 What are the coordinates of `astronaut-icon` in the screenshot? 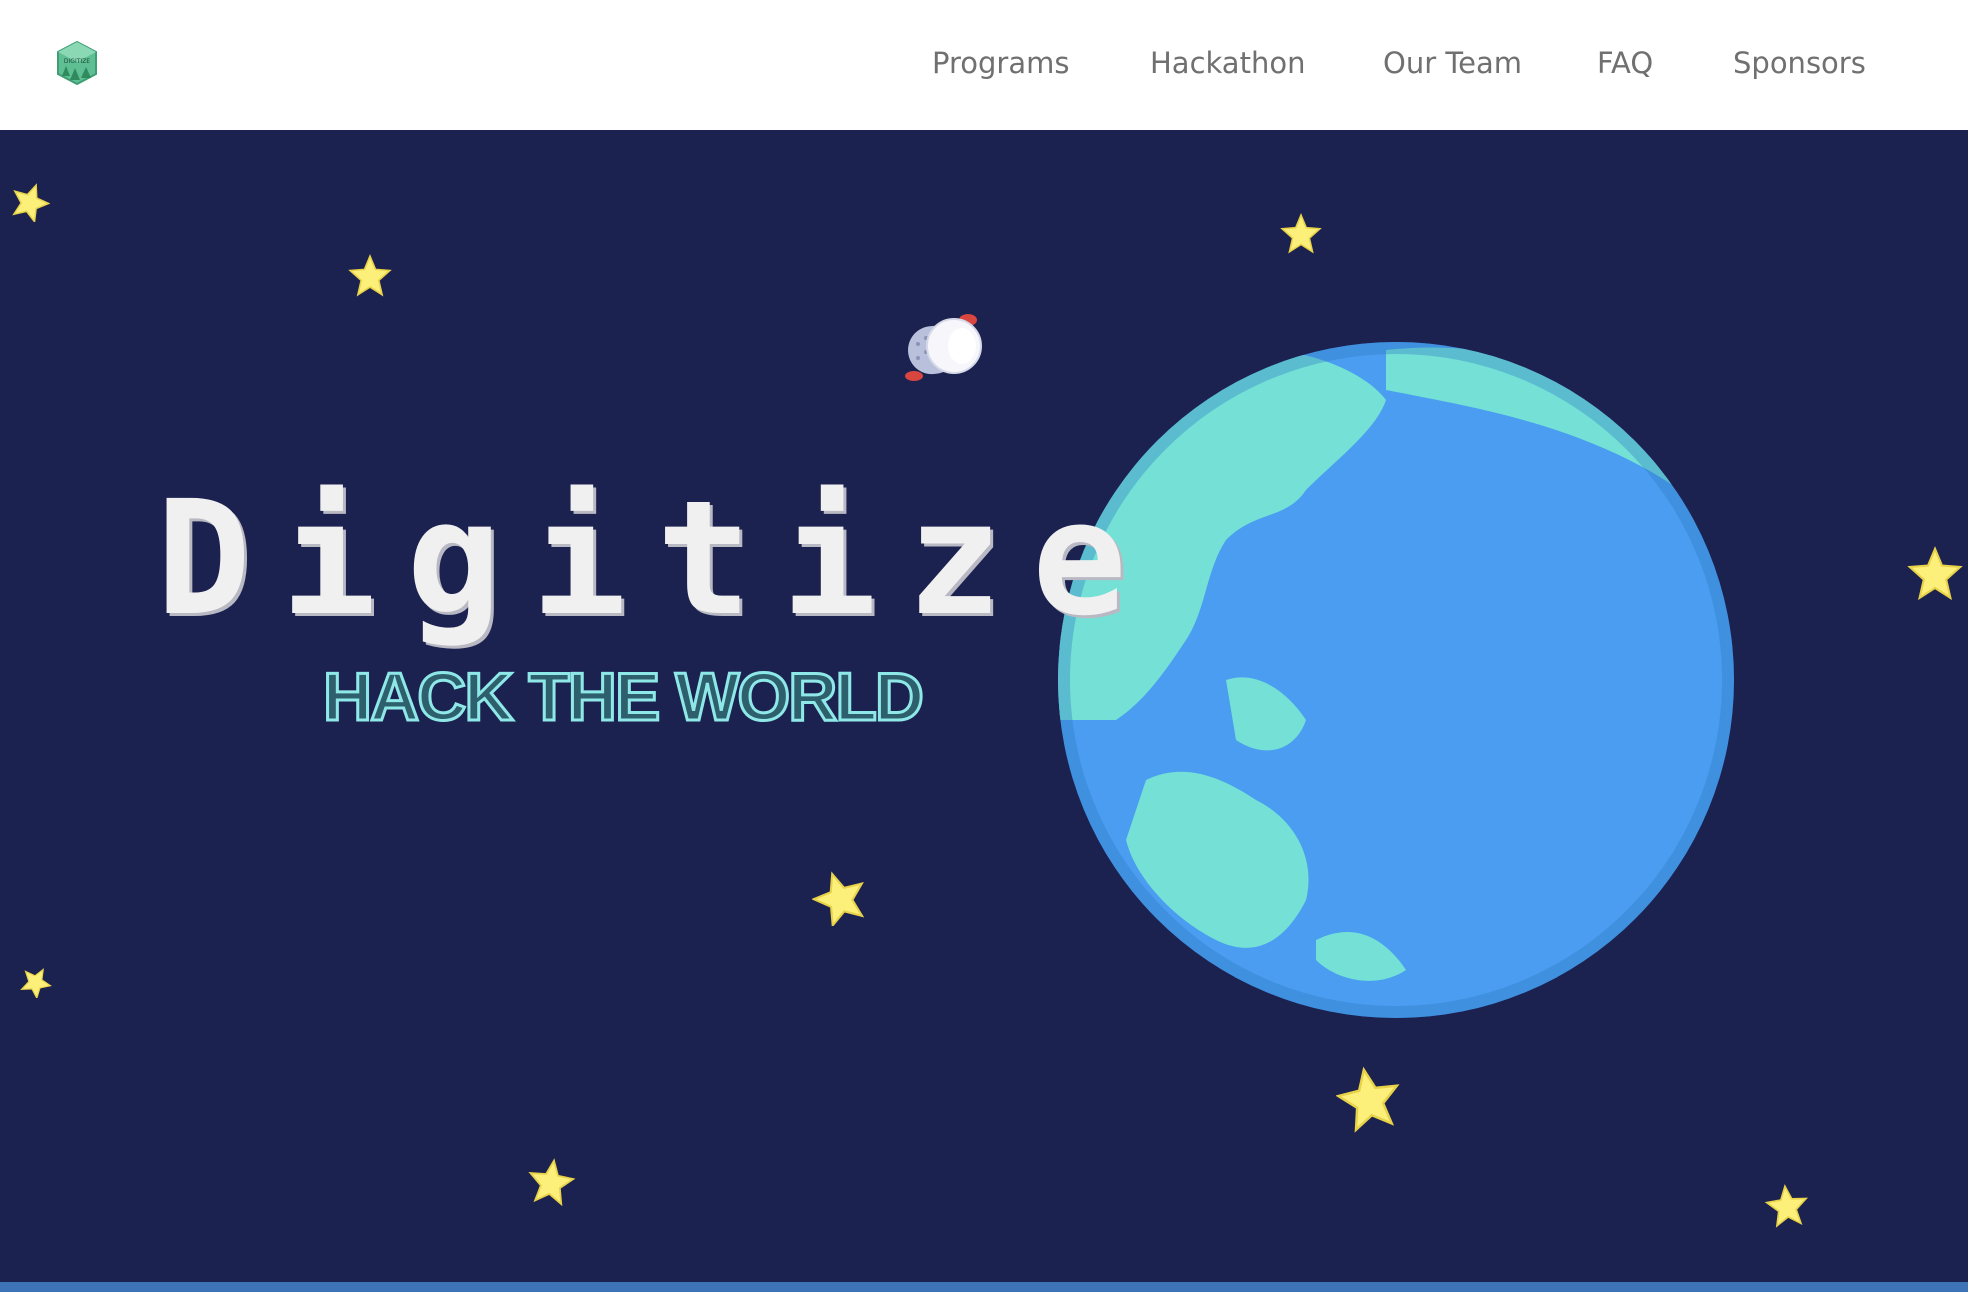 It's located at (943, 347).